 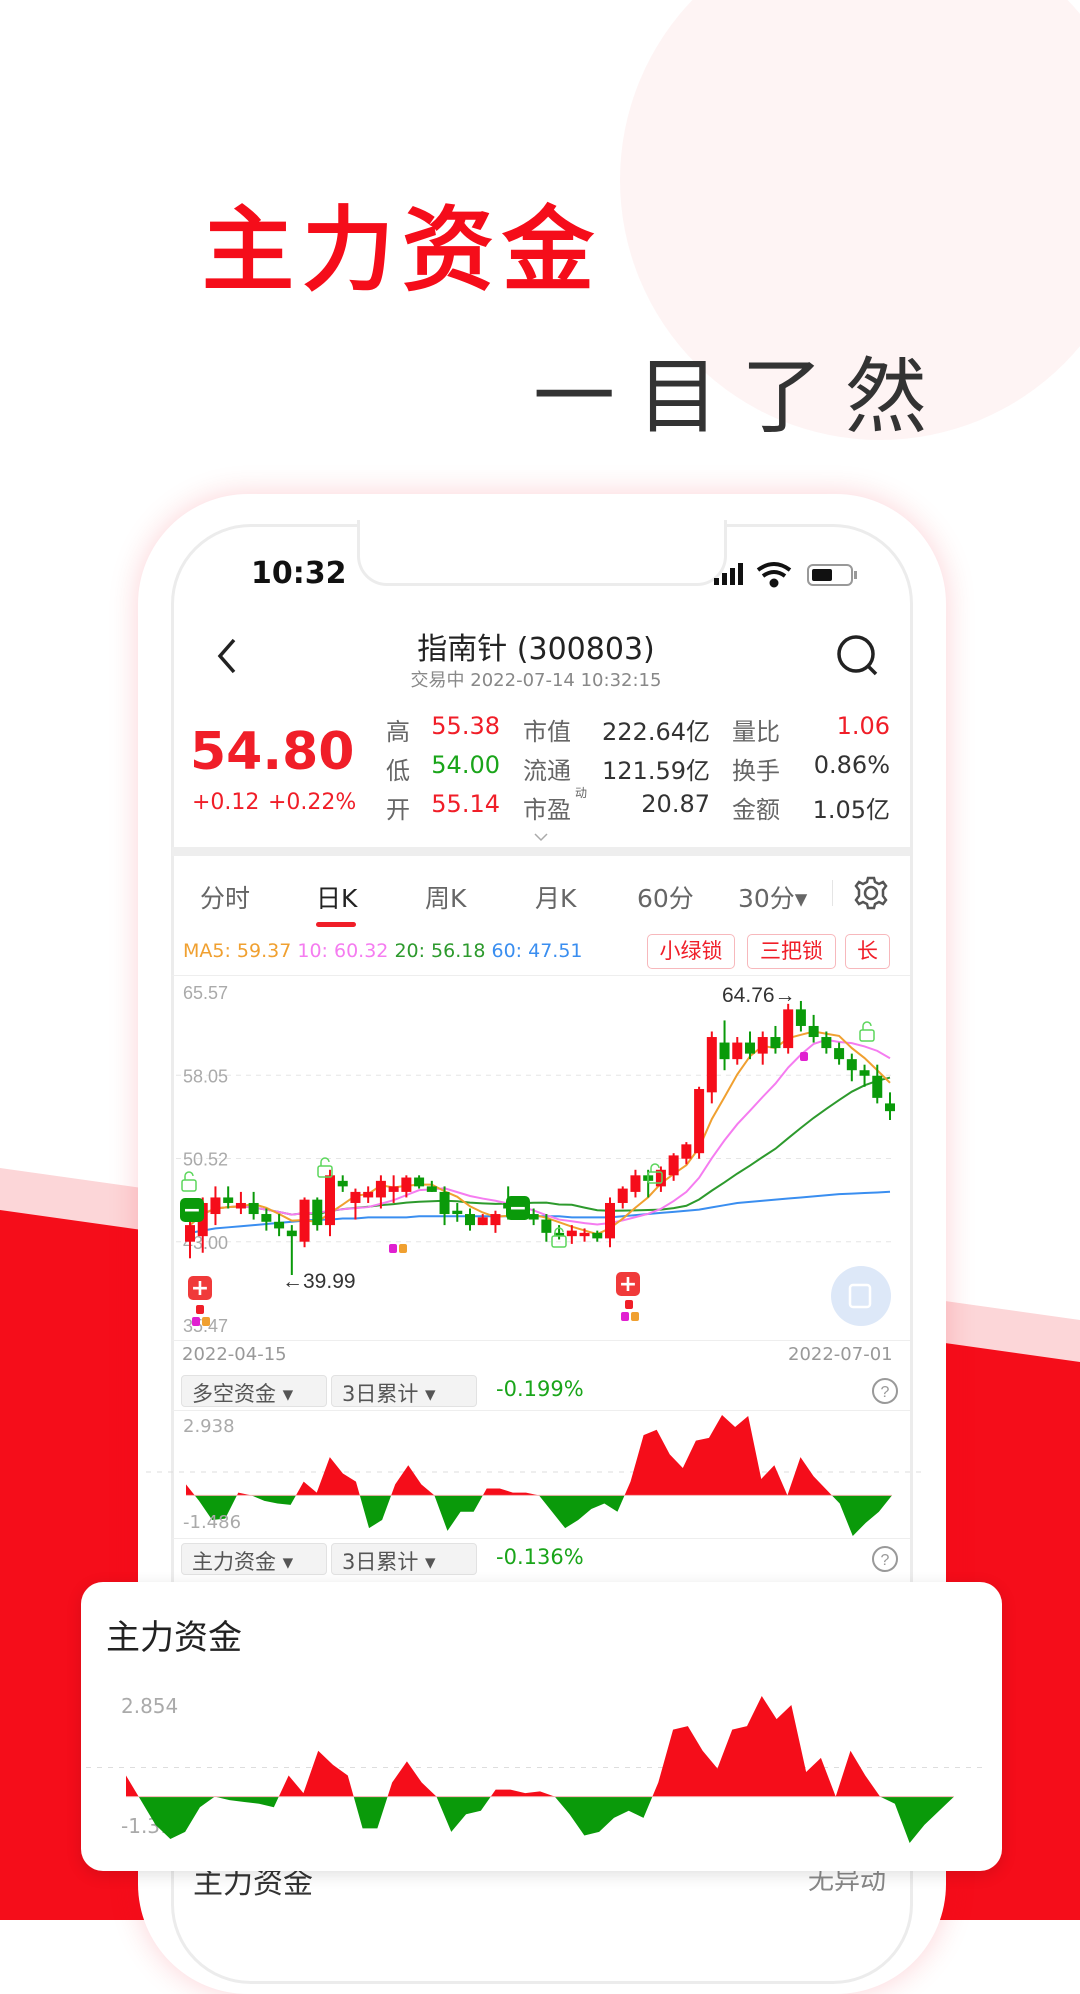 I want to click on y-tick: 50.52, so click(x=205, y=1160).